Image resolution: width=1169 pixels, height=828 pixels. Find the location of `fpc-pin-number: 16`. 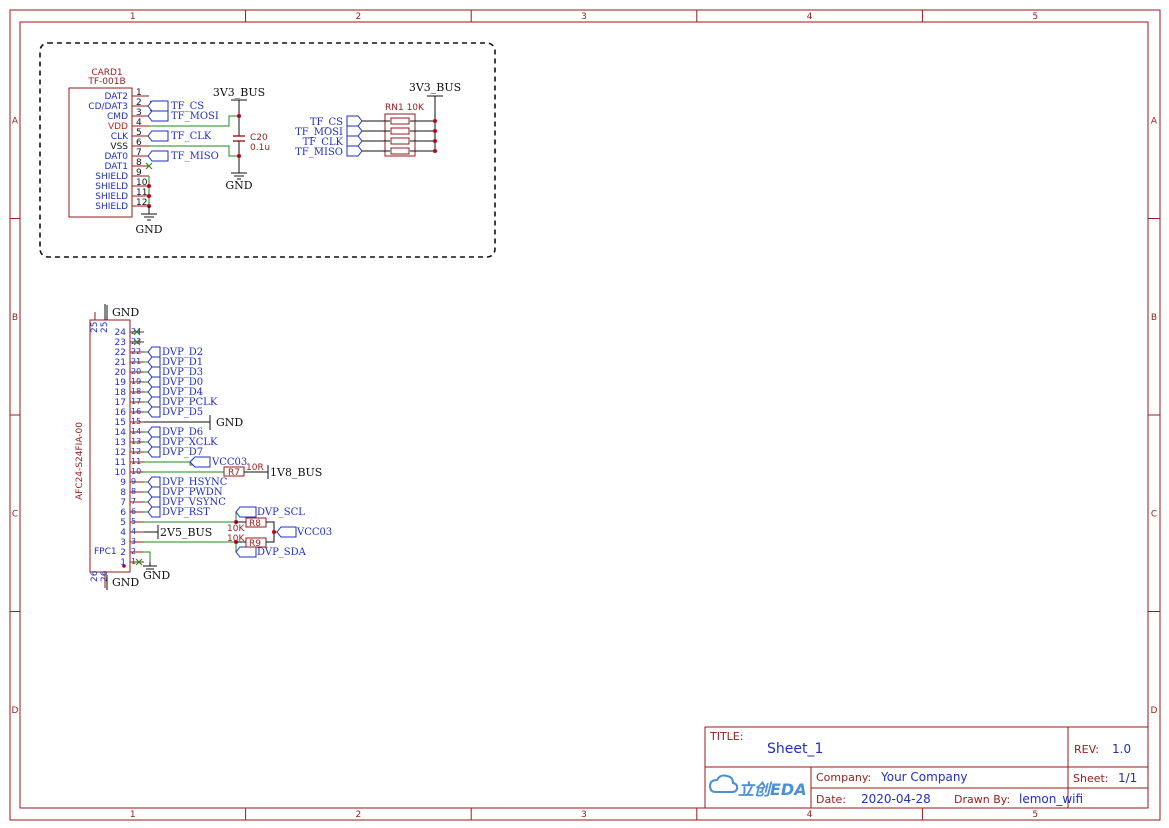

fpc-pin-number: 16 is located at coordinates (136, 411).